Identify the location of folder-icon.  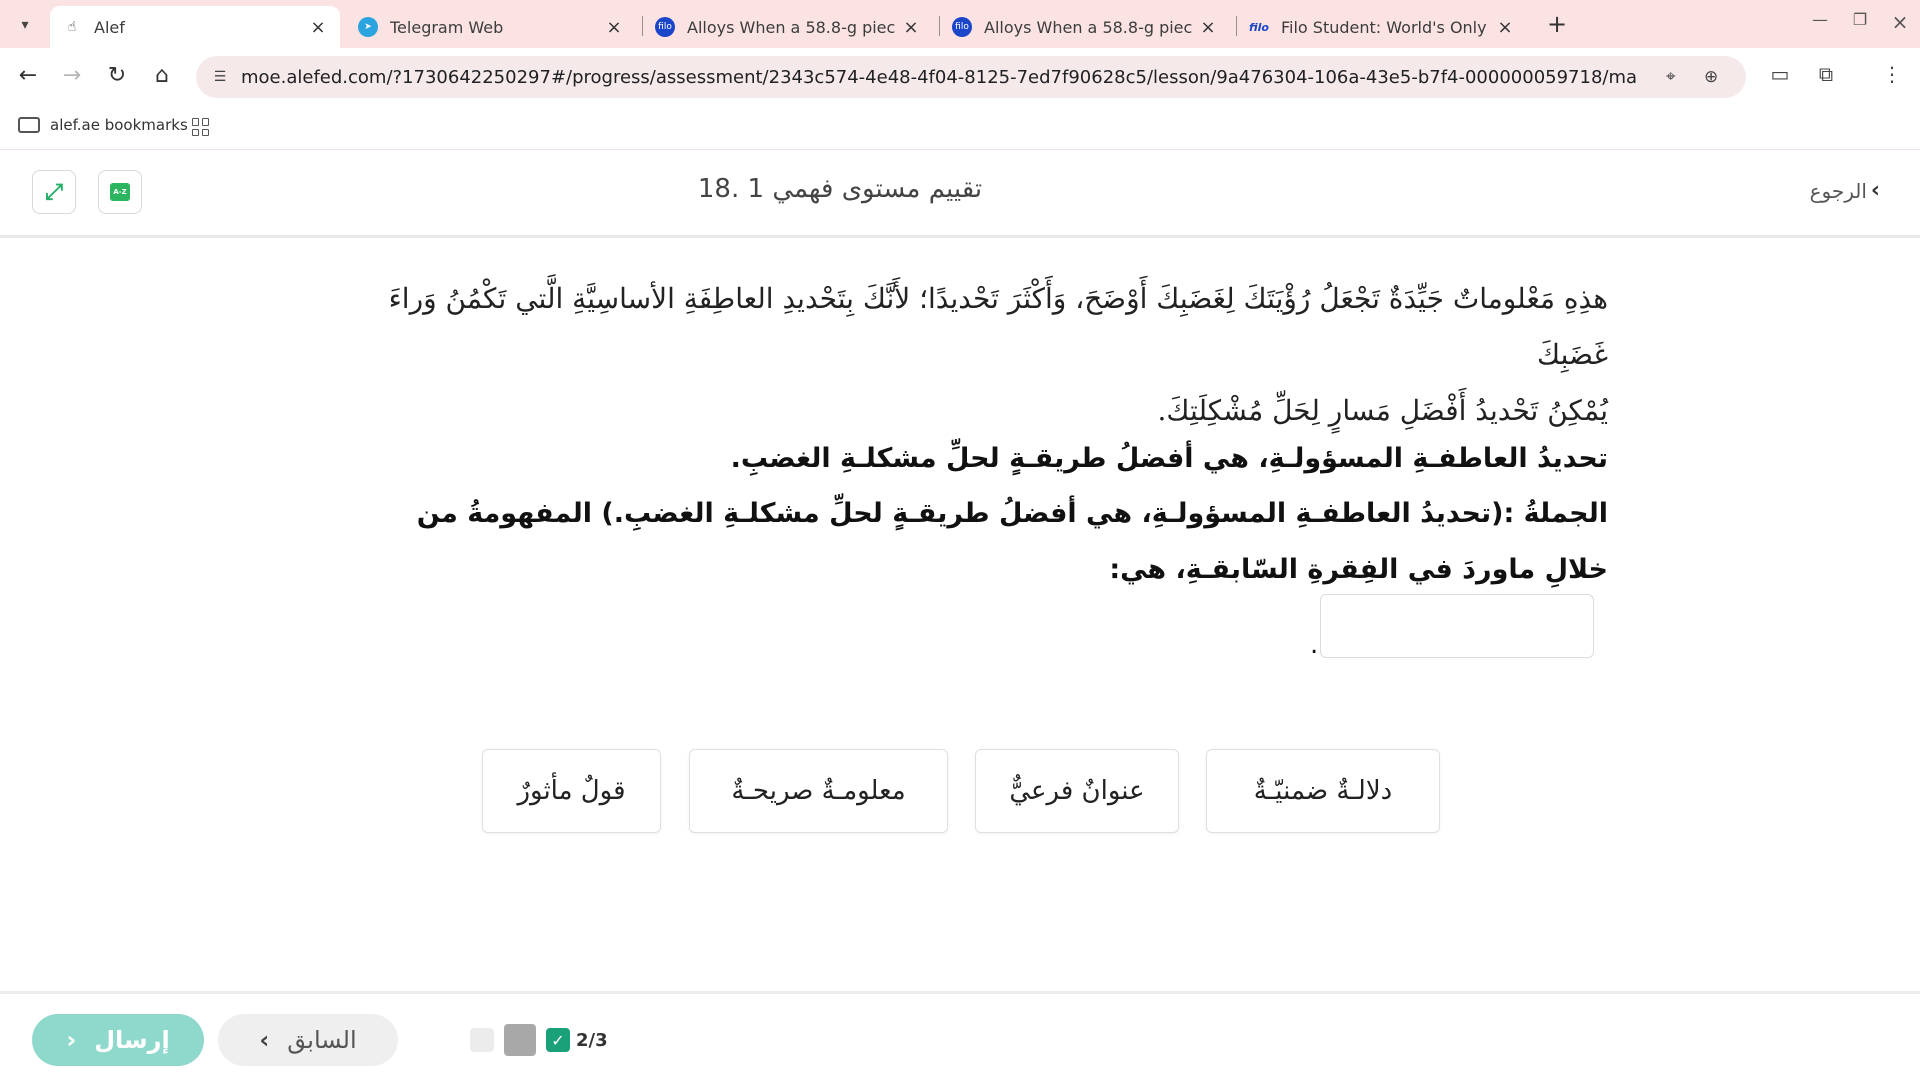
(29, 125).